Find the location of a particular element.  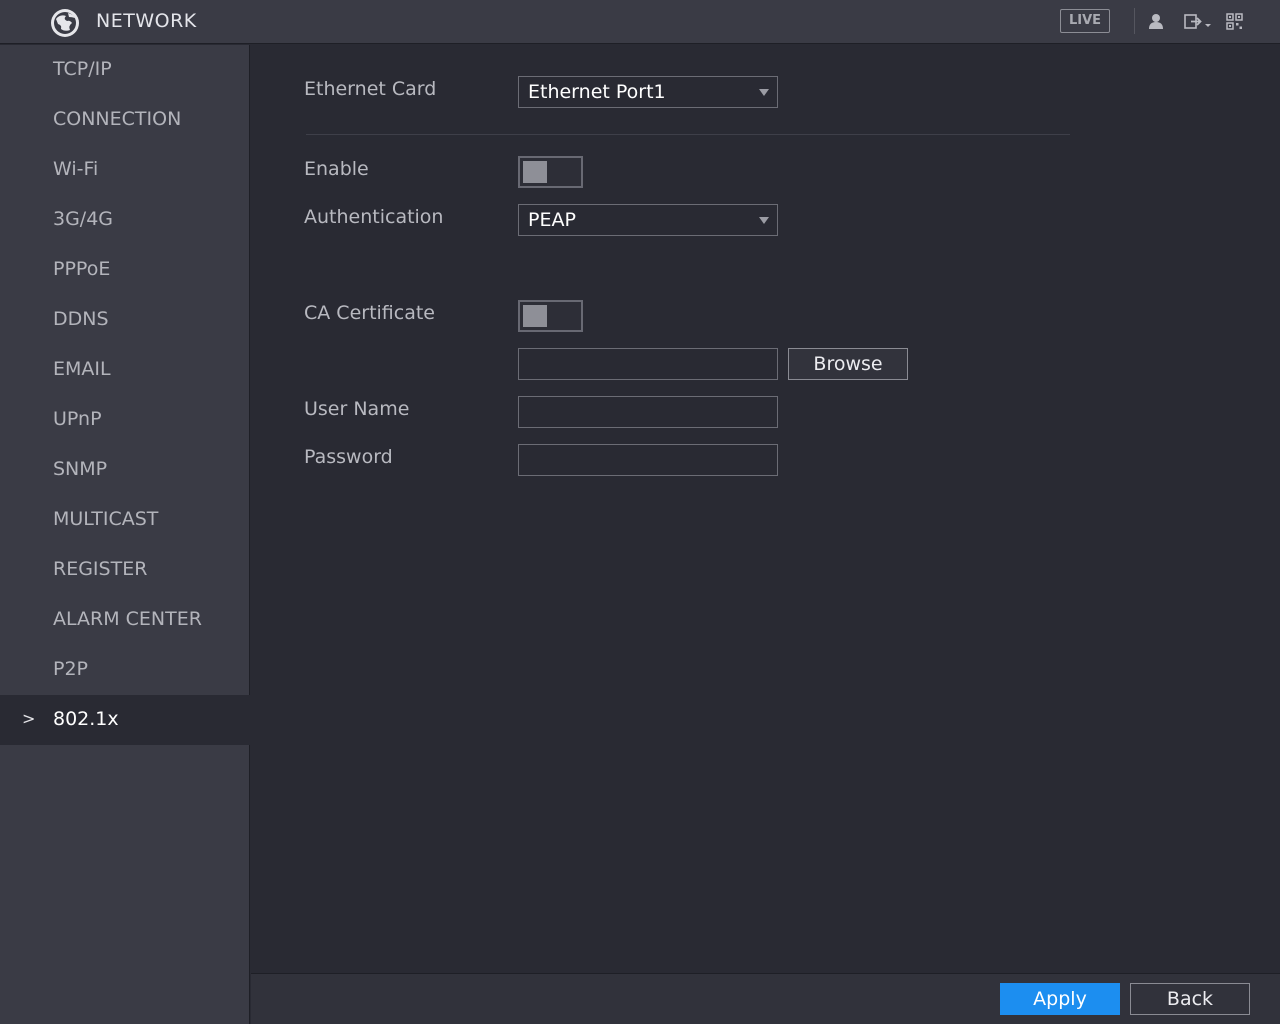

ethernet-card-label: Ethernet Card is located at coordinates (370, 89).